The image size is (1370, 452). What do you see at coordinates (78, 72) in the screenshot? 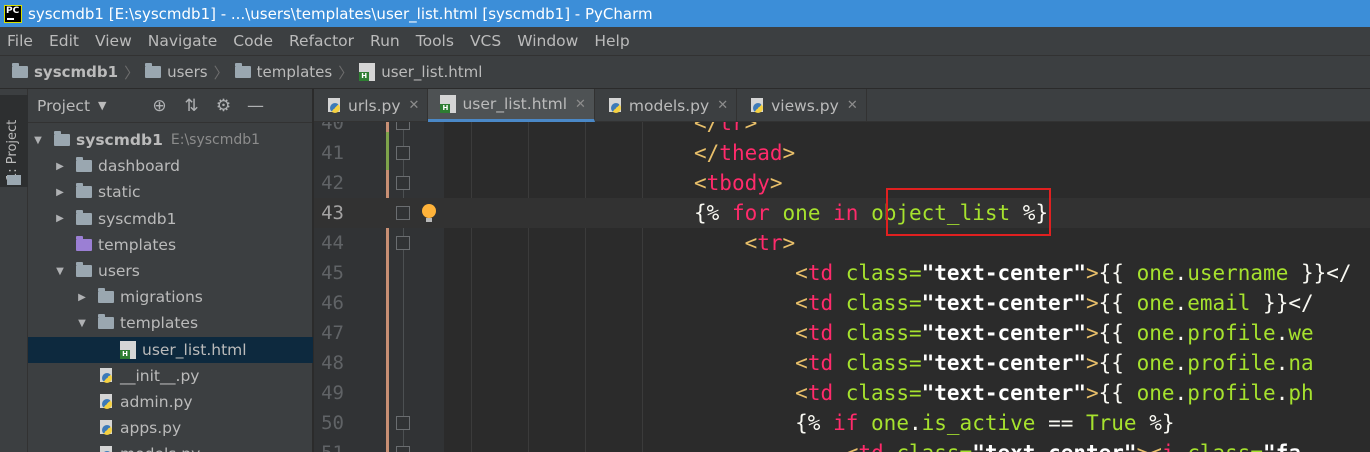
I see `breadcrumb-item-project: syscmdb1 〉` at bounding box center [78, 72].